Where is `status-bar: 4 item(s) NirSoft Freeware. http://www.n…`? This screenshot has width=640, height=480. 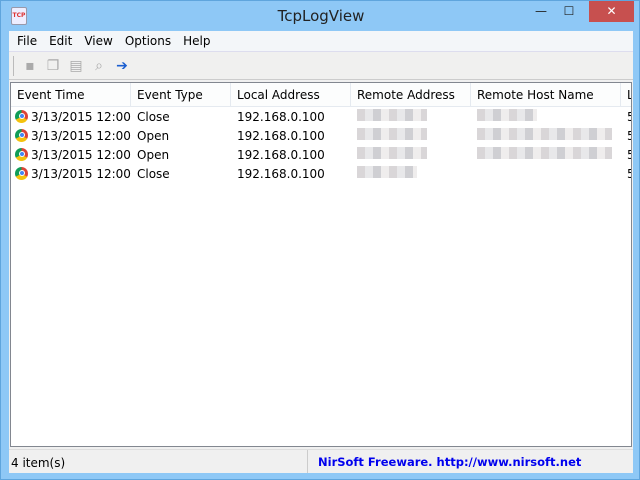 status-bar: 4 item(s) NirSoft Freeware. http://www.n… is located at coordinates (321, 461).